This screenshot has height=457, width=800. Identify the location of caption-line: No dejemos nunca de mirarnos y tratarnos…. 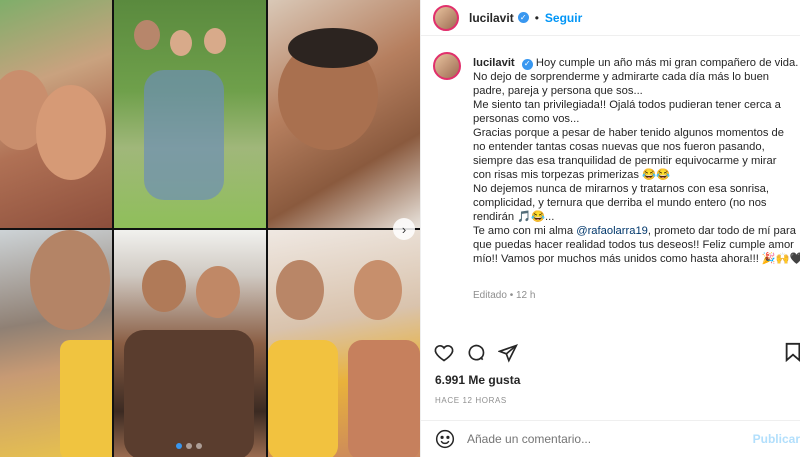
(621, 189).